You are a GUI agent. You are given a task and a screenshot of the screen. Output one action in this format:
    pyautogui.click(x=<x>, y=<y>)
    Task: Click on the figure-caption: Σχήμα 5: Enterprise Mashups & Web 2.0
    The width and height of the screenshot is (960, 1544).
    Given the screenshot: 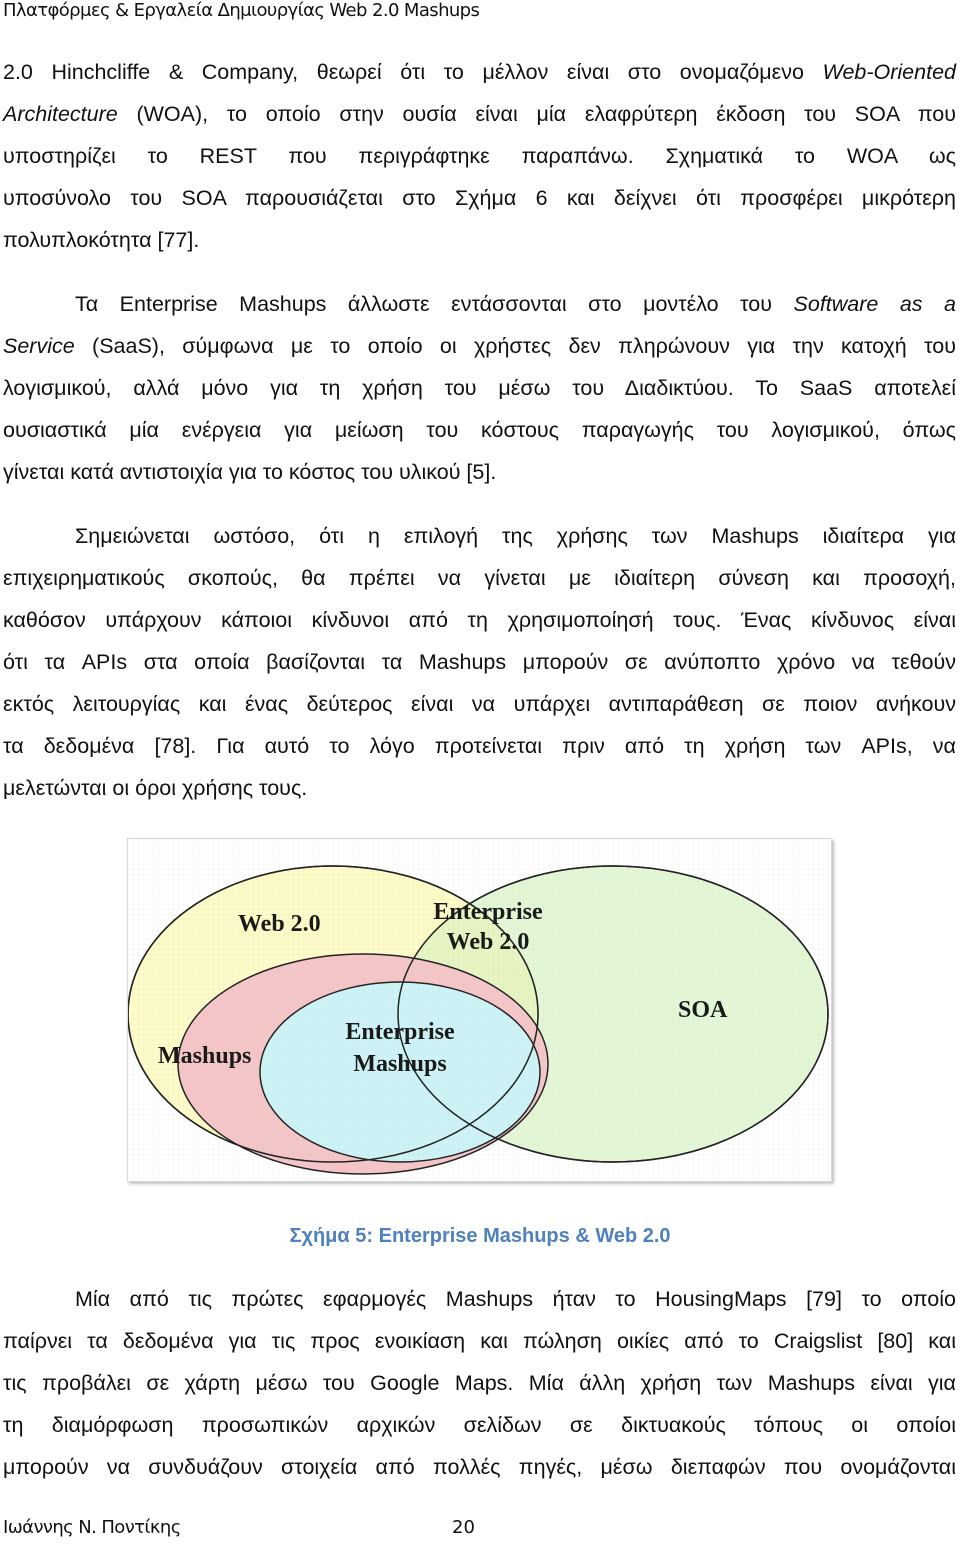 What is the action you would take?
    pyautogui.click(x=480, y=1236)
    